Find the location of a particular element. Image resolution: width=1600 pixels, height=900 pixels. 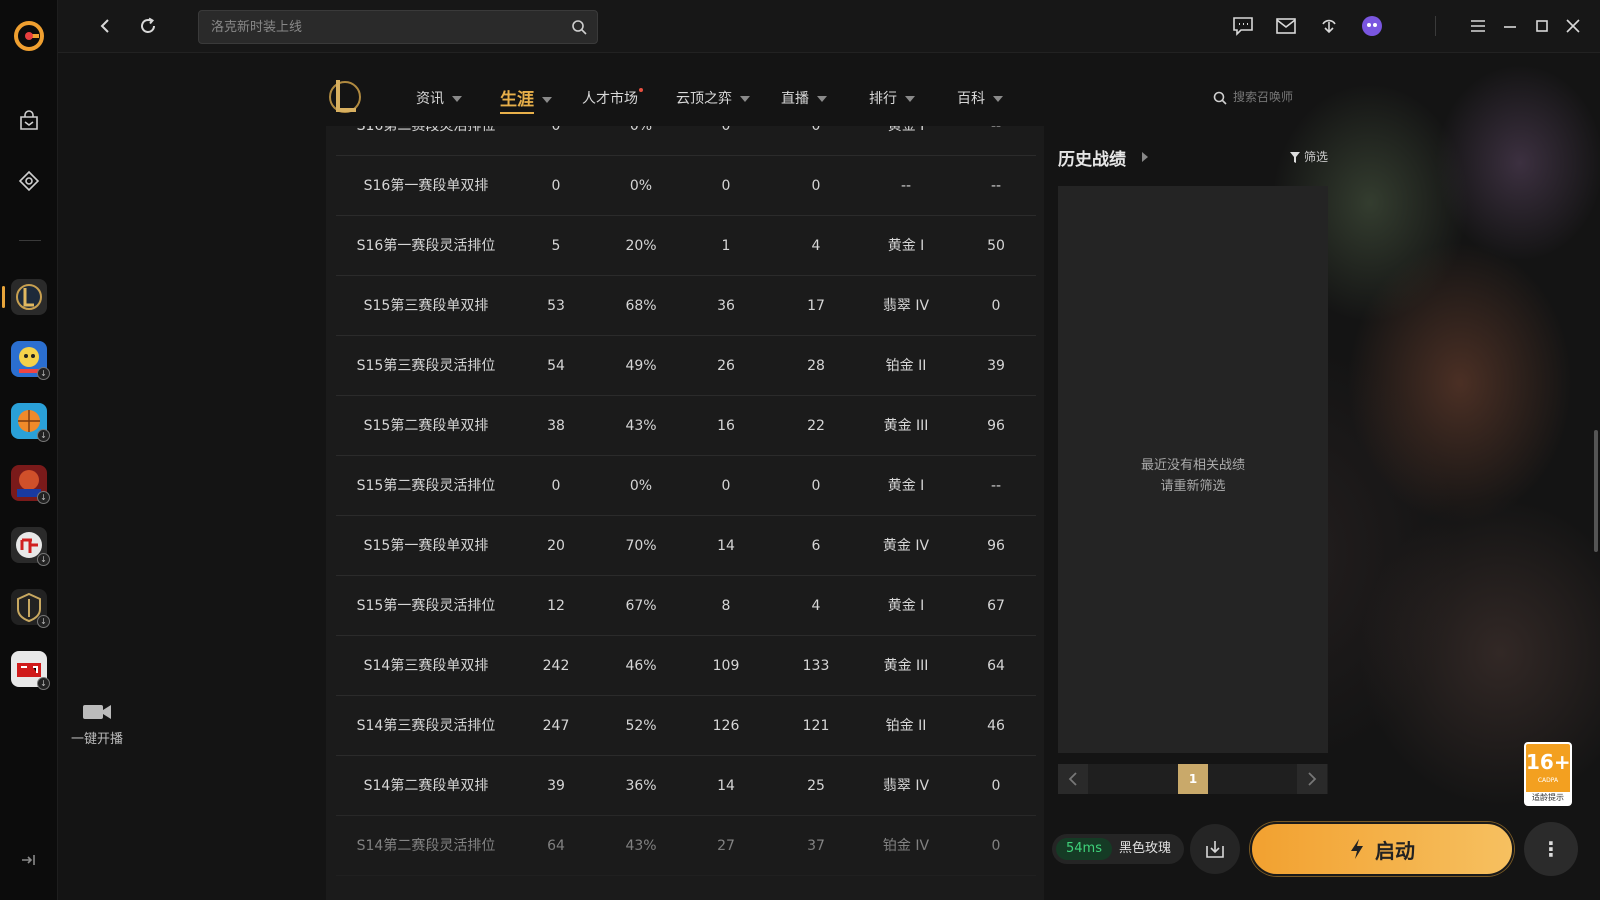

losses-cell: 0 is located at coordinates (816, 186).